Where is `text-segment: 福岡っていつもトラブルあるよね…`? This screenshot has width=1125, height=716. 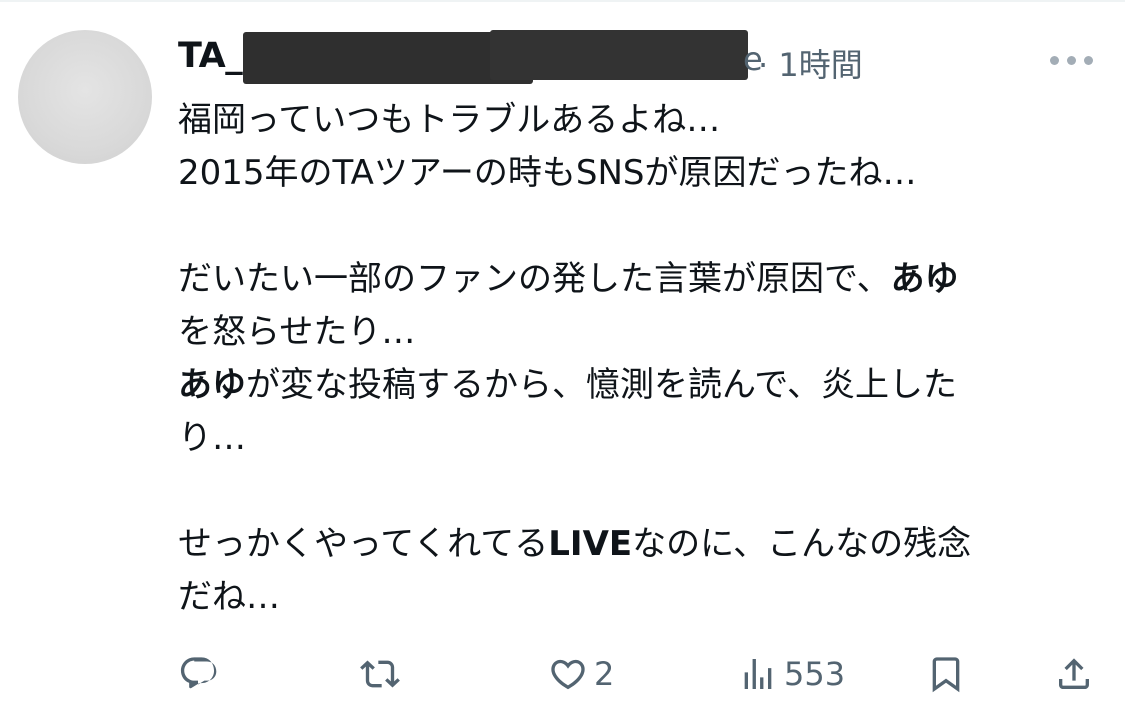 text-segment: 福岡っていつもトラブルあるよね… is located at coordinates (449, 120).